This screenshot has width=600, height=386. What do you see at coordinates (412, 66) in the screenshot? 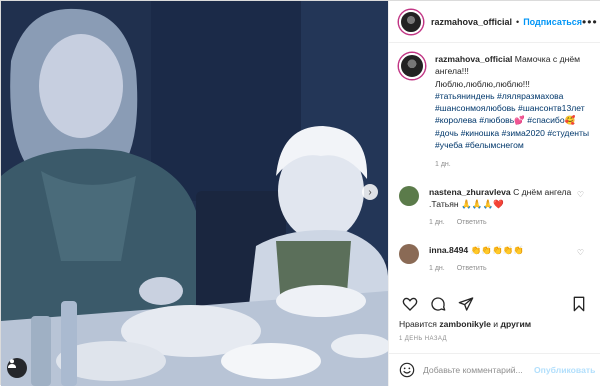
I see `caption-avatar` at bounding box center [412, 66].